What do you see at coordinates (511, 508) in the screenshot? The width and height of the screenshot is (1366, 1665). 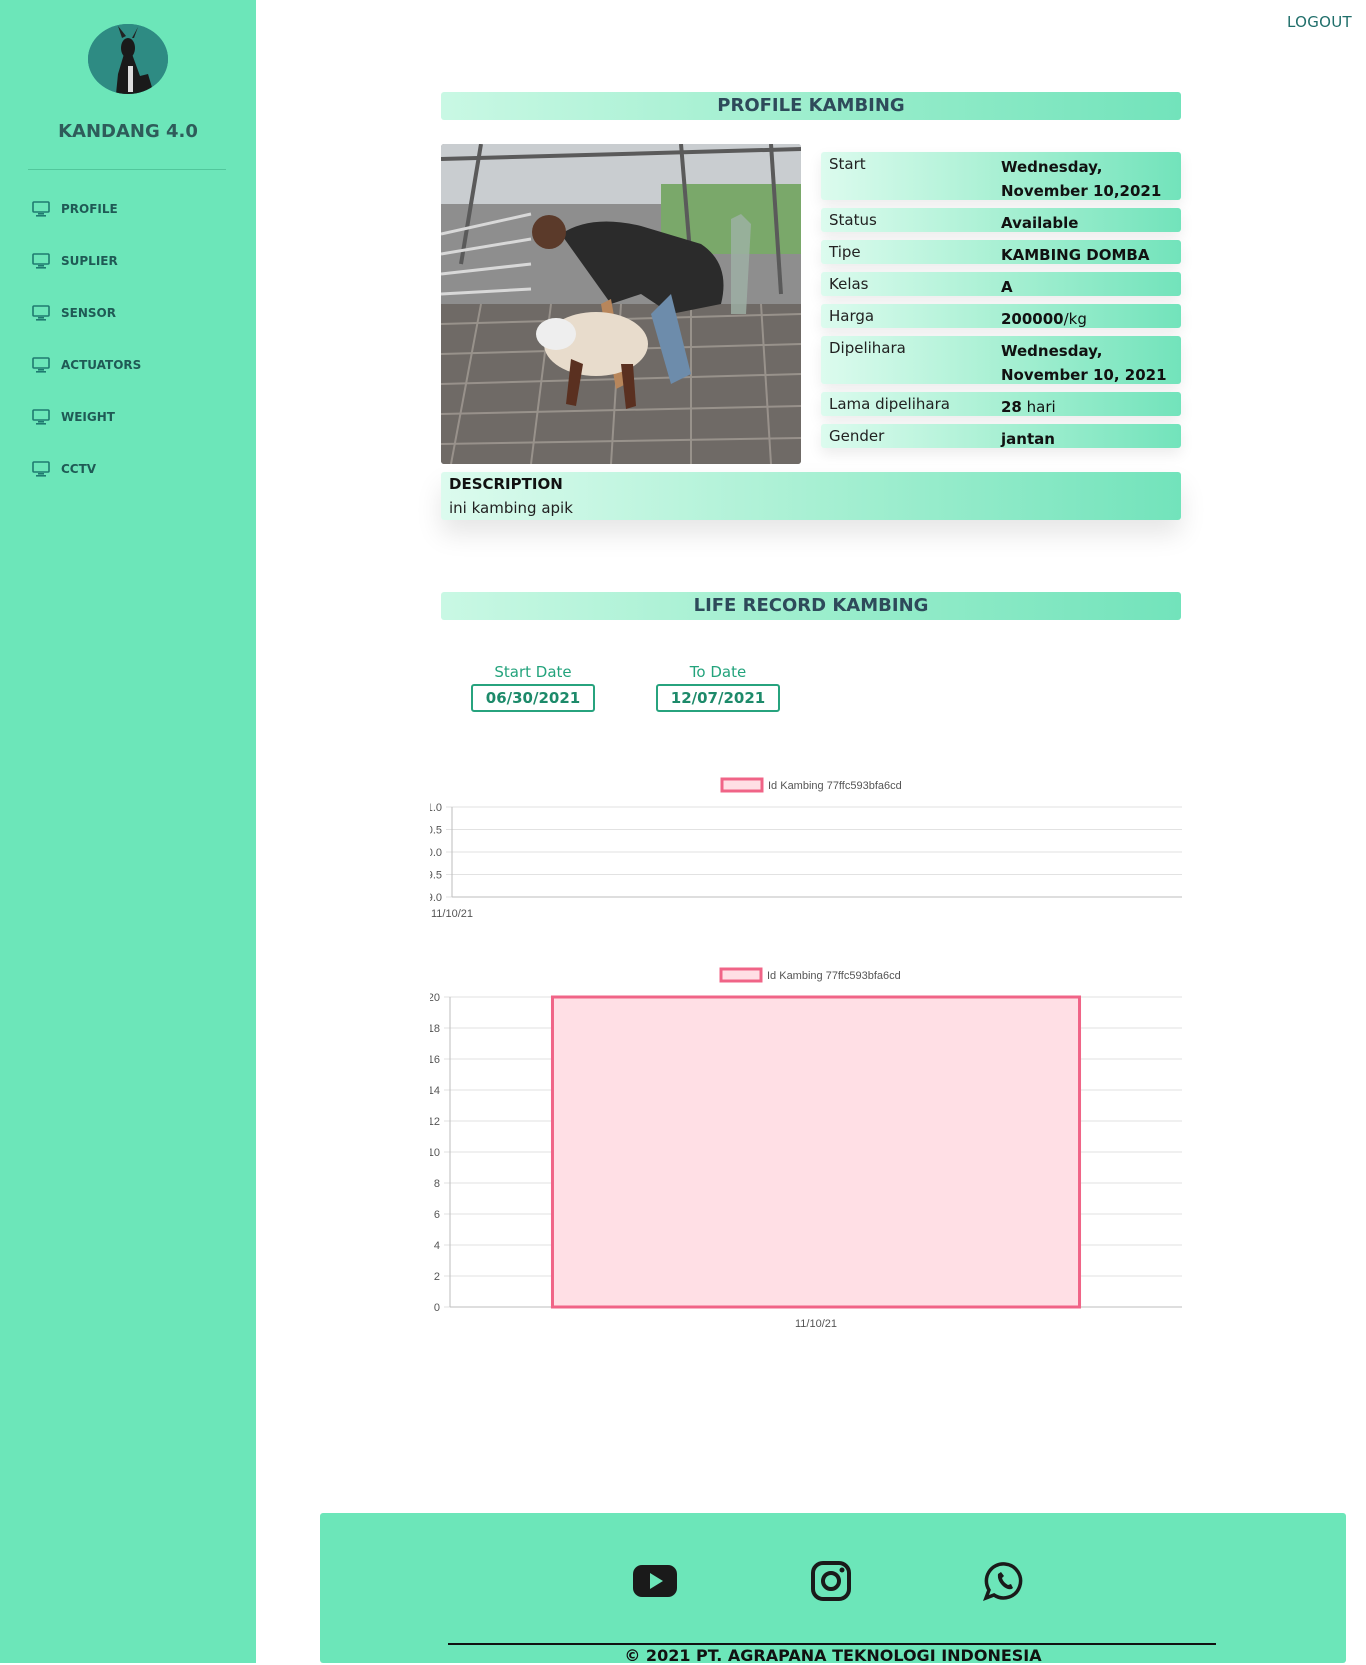 I see `description-text: ini kambing apik` at bounding box center [511, 508].